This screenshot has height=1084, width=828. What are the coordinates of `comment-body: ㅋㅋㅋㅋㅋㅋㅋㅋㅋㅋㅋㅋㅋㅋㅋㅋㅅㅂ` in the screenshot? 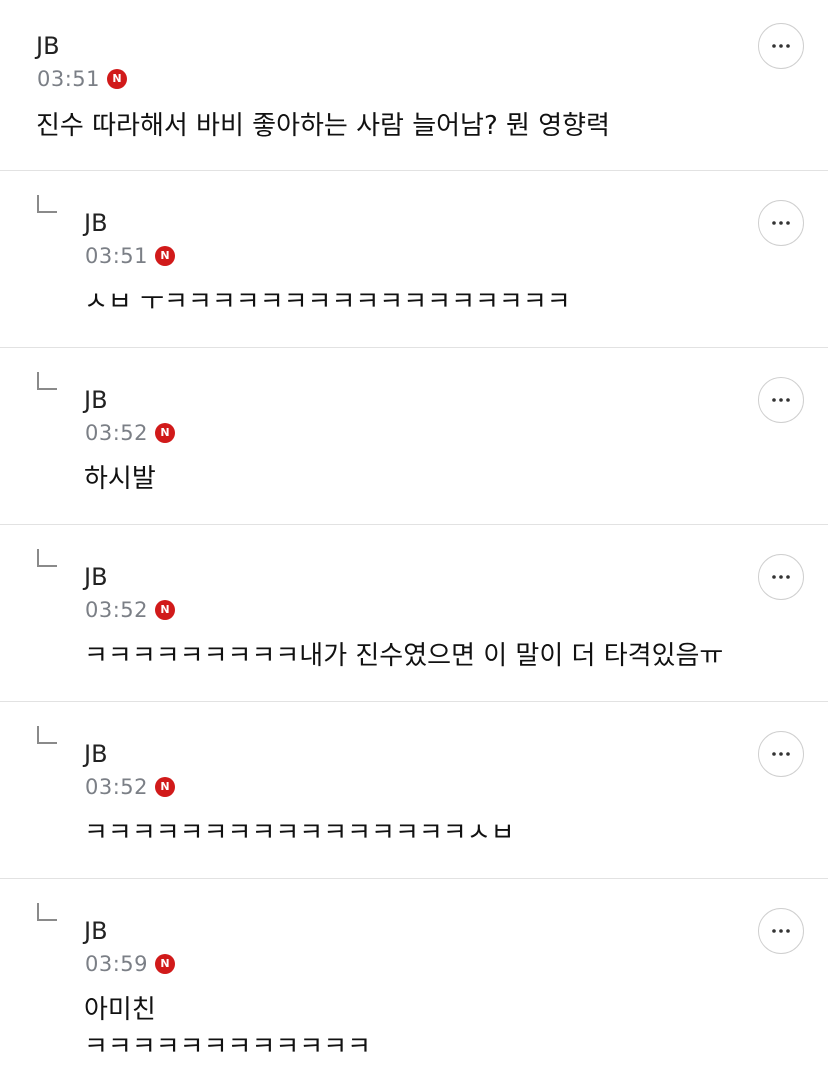 It's located at (299, 833).